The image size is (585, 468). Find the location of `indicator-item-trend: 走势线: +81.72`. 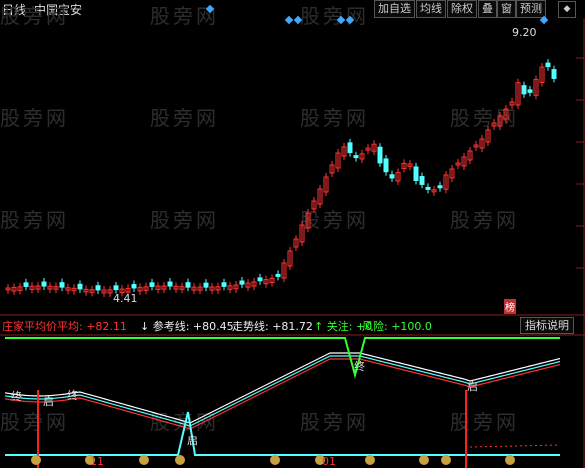

indicator-item-trend: 走势线: +81.72 is located at coordinates (272, 326).